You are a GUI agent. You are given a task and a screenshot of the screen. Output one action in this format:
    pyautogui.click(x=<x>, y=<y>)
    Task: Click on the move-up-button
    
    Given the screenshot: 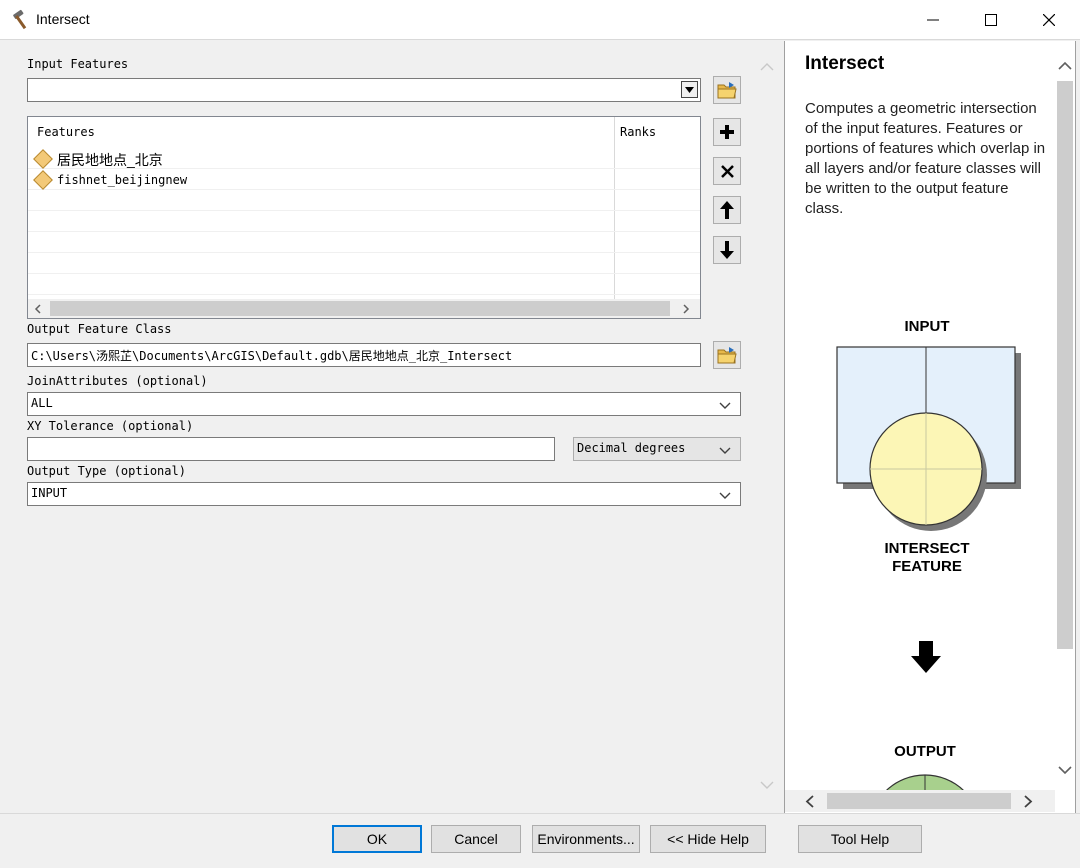 What is the action you would take?
    pyautogui.click(x=727, y=210)
    